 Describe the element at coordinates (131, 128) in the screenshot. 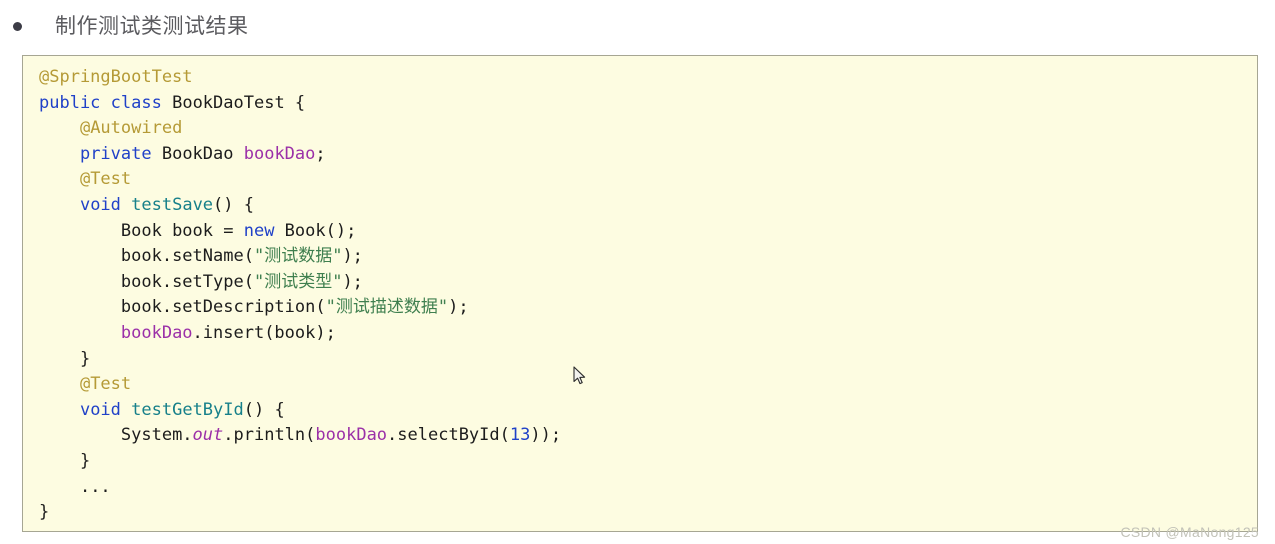

I see `code-token-anno: @Autowired` at that location.